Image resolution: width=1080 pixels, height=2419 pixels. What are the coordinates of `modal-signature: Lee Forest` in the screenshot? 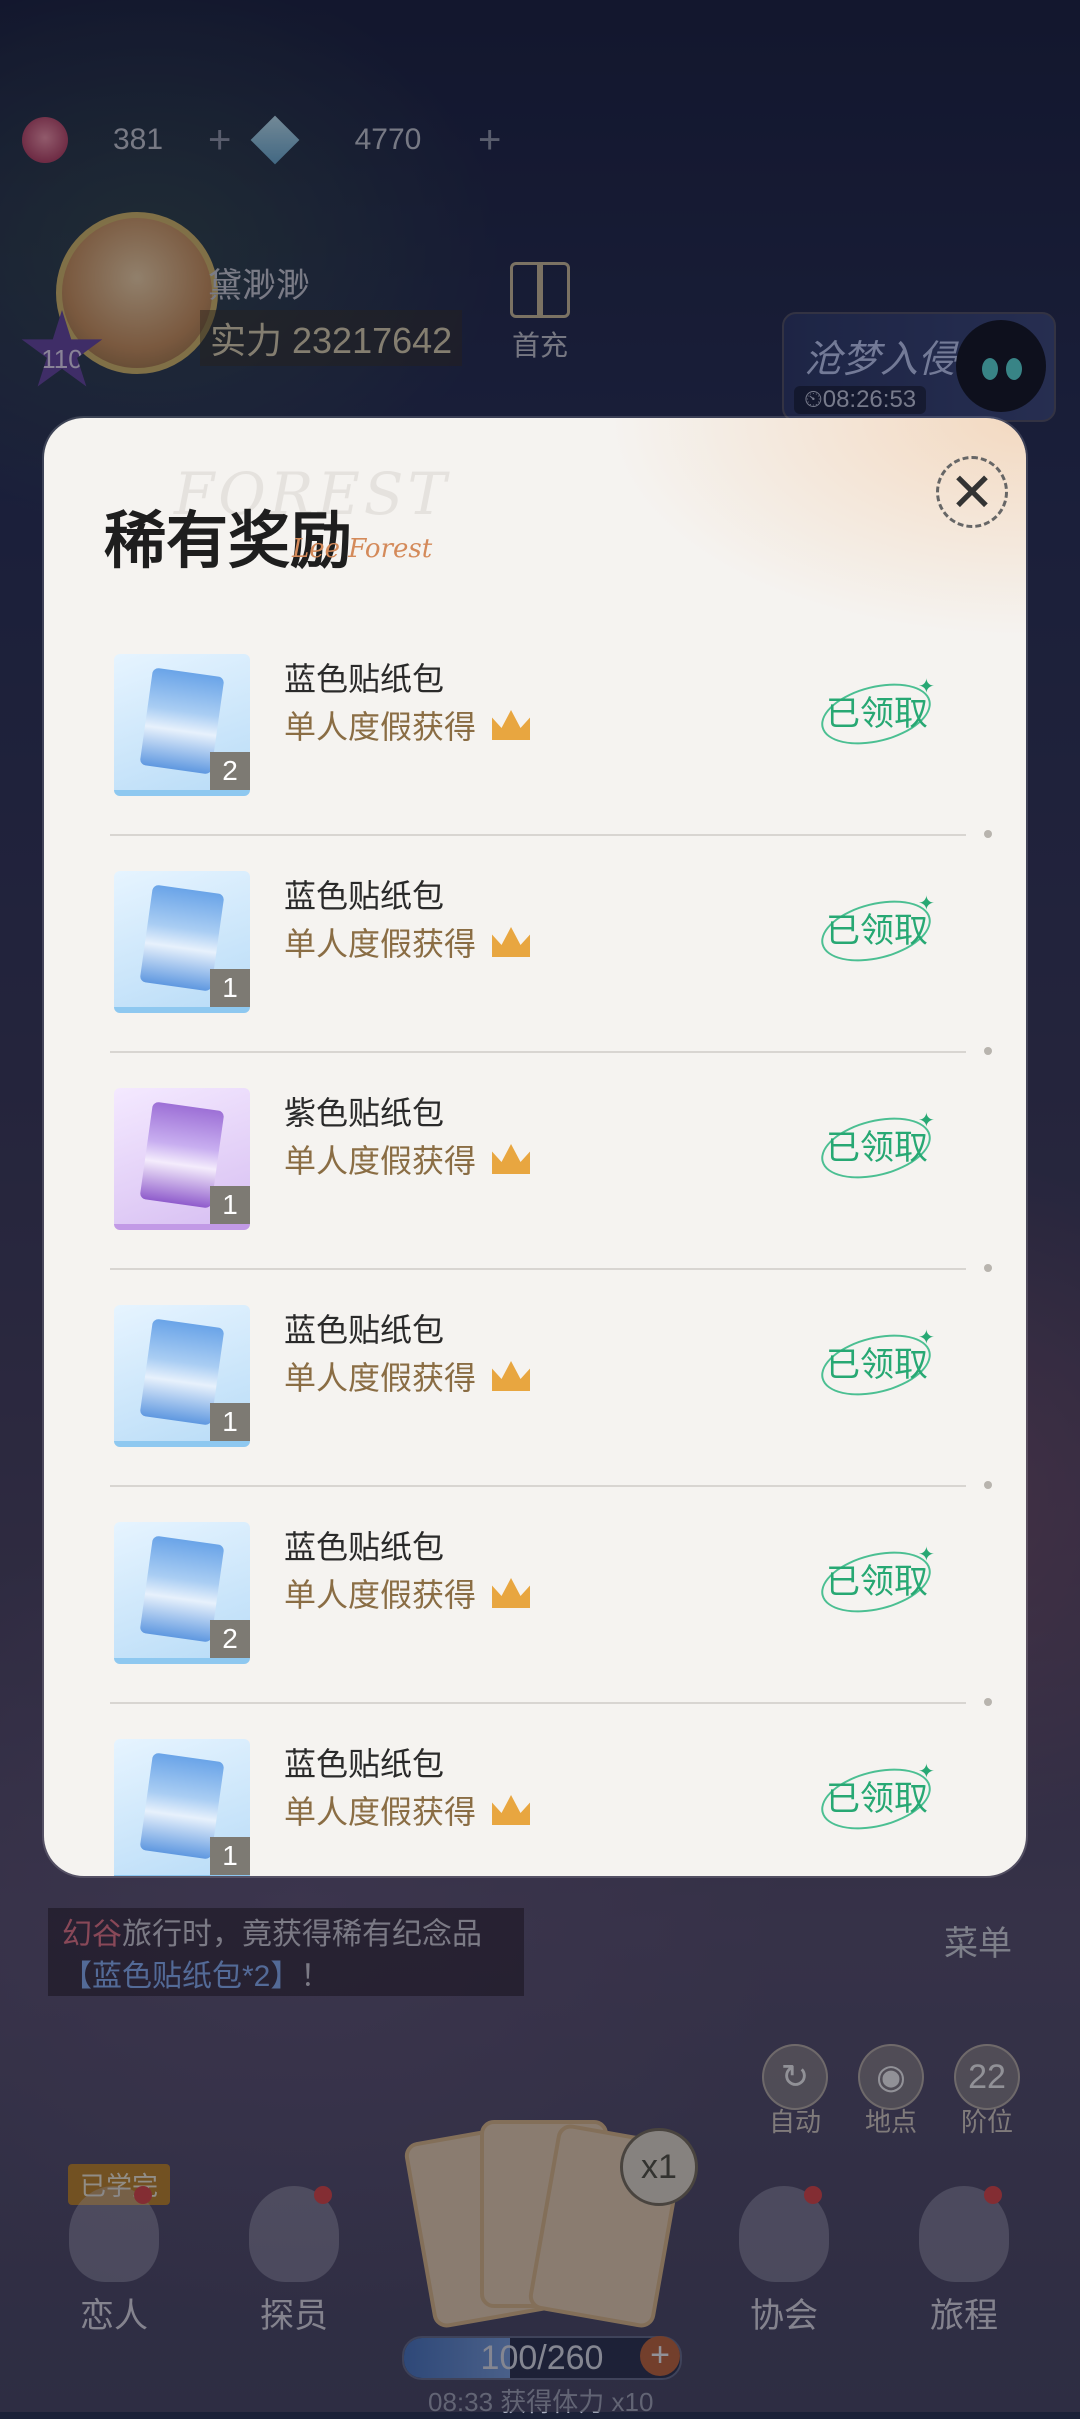 It's located at (362, 549).